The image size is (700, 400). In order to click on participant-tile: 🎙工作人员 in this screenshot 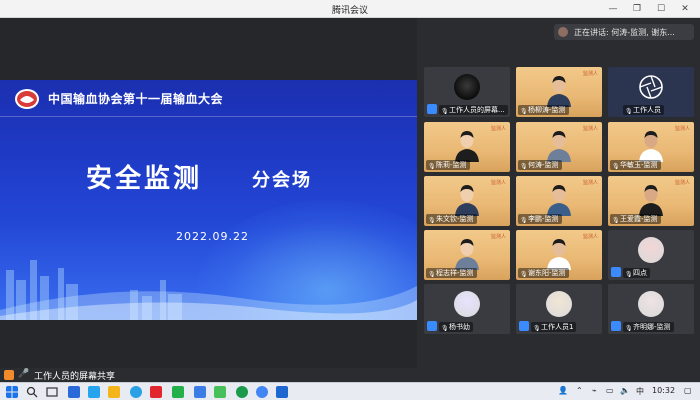, I will do `click(651, 92)`.